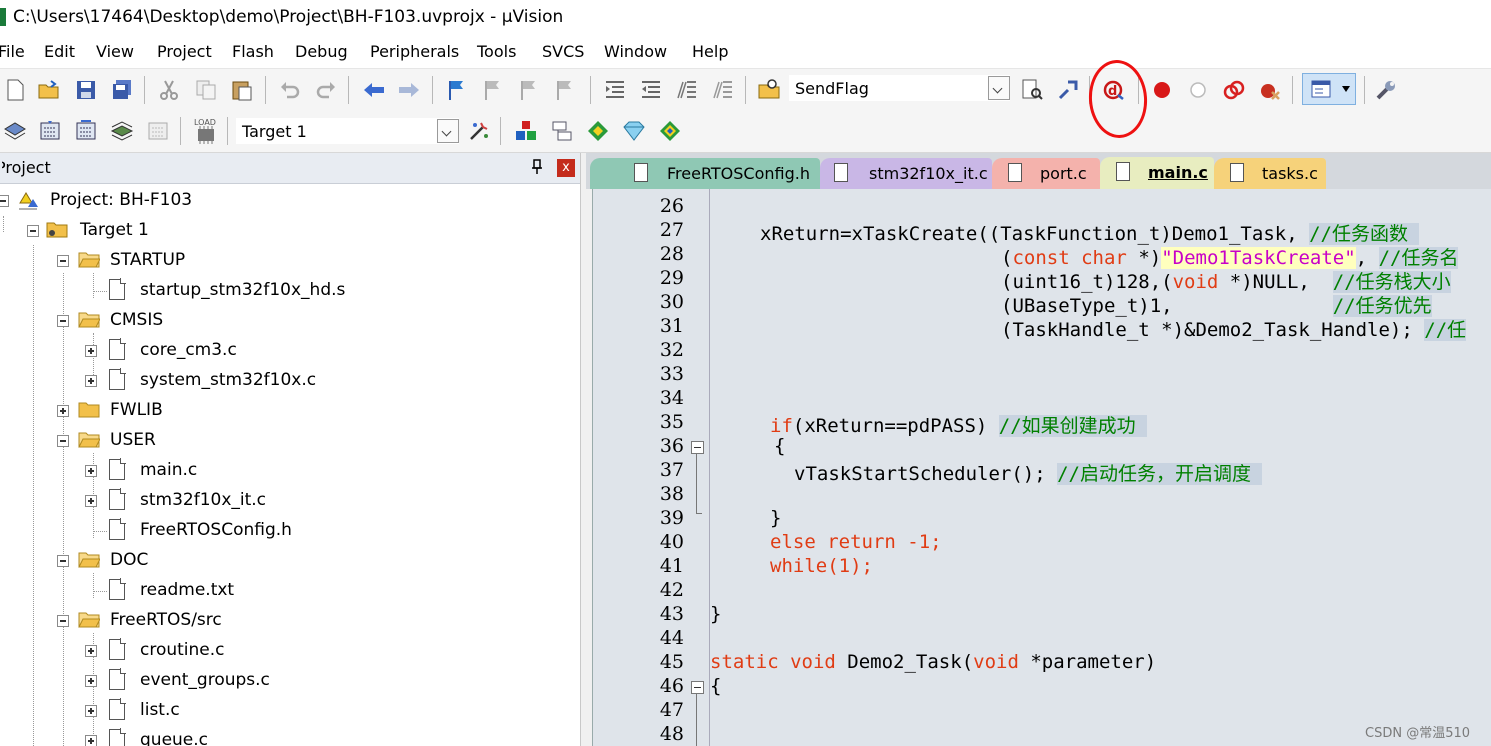  What do you see at coordinates (670, 131) in the screenshot?
I see `manage-rte-icon` at bounding box center [670, 131].